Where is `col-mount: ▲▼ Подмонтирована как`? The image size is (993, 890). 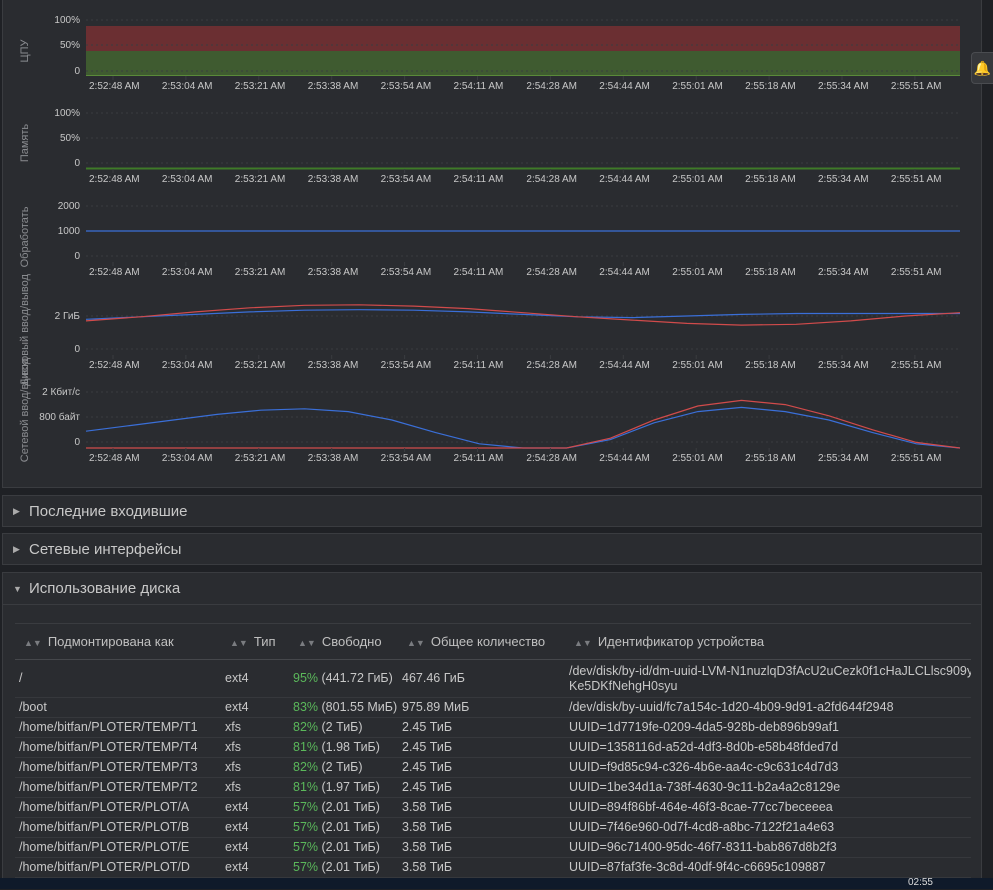
col-mount: ▲▼ Подмонтирована как is located at coordinates (118, 641).